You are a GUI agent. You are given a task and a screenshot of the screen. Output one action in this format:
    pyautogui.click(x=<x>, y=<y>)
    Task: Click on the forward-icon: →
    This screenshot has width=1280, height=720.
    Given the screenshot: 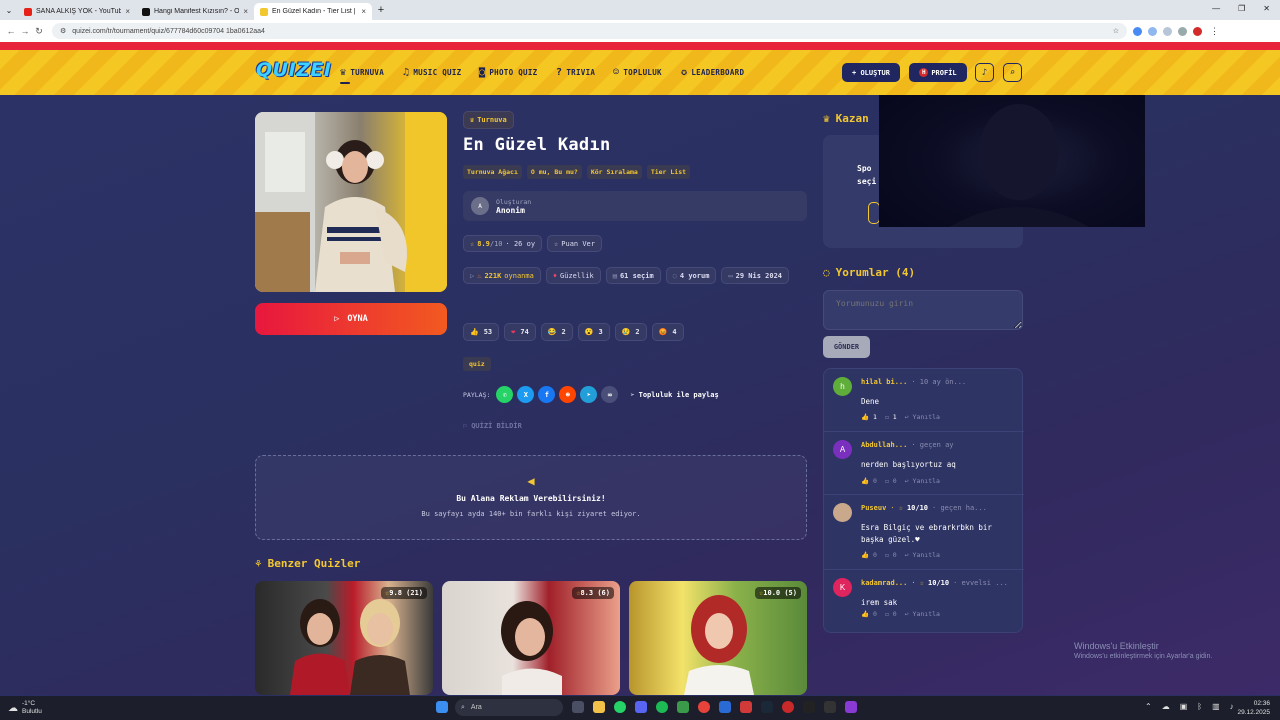 What is the action you would take?
    pyautogui.click(x=25, y=31)
    